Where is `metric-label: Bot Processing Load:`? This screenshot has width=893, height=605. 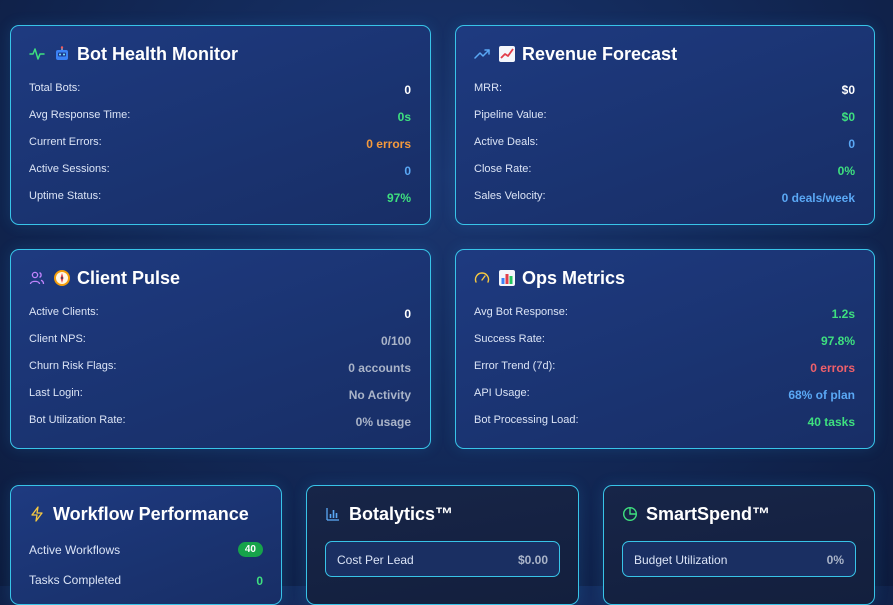 metric-label: Bot Processing Load: is located at coordinates (526, 420).